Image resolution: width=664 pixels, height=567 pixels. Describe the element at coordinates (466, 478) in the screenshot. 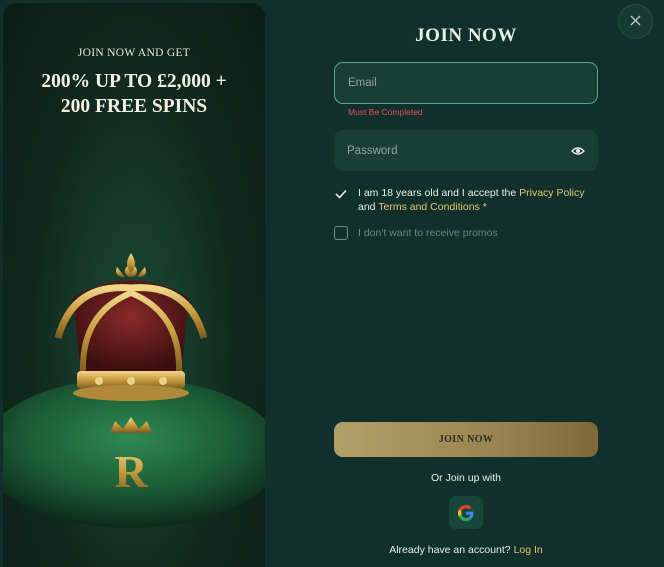

I see `or-join-label: Or Join up with` at that location.